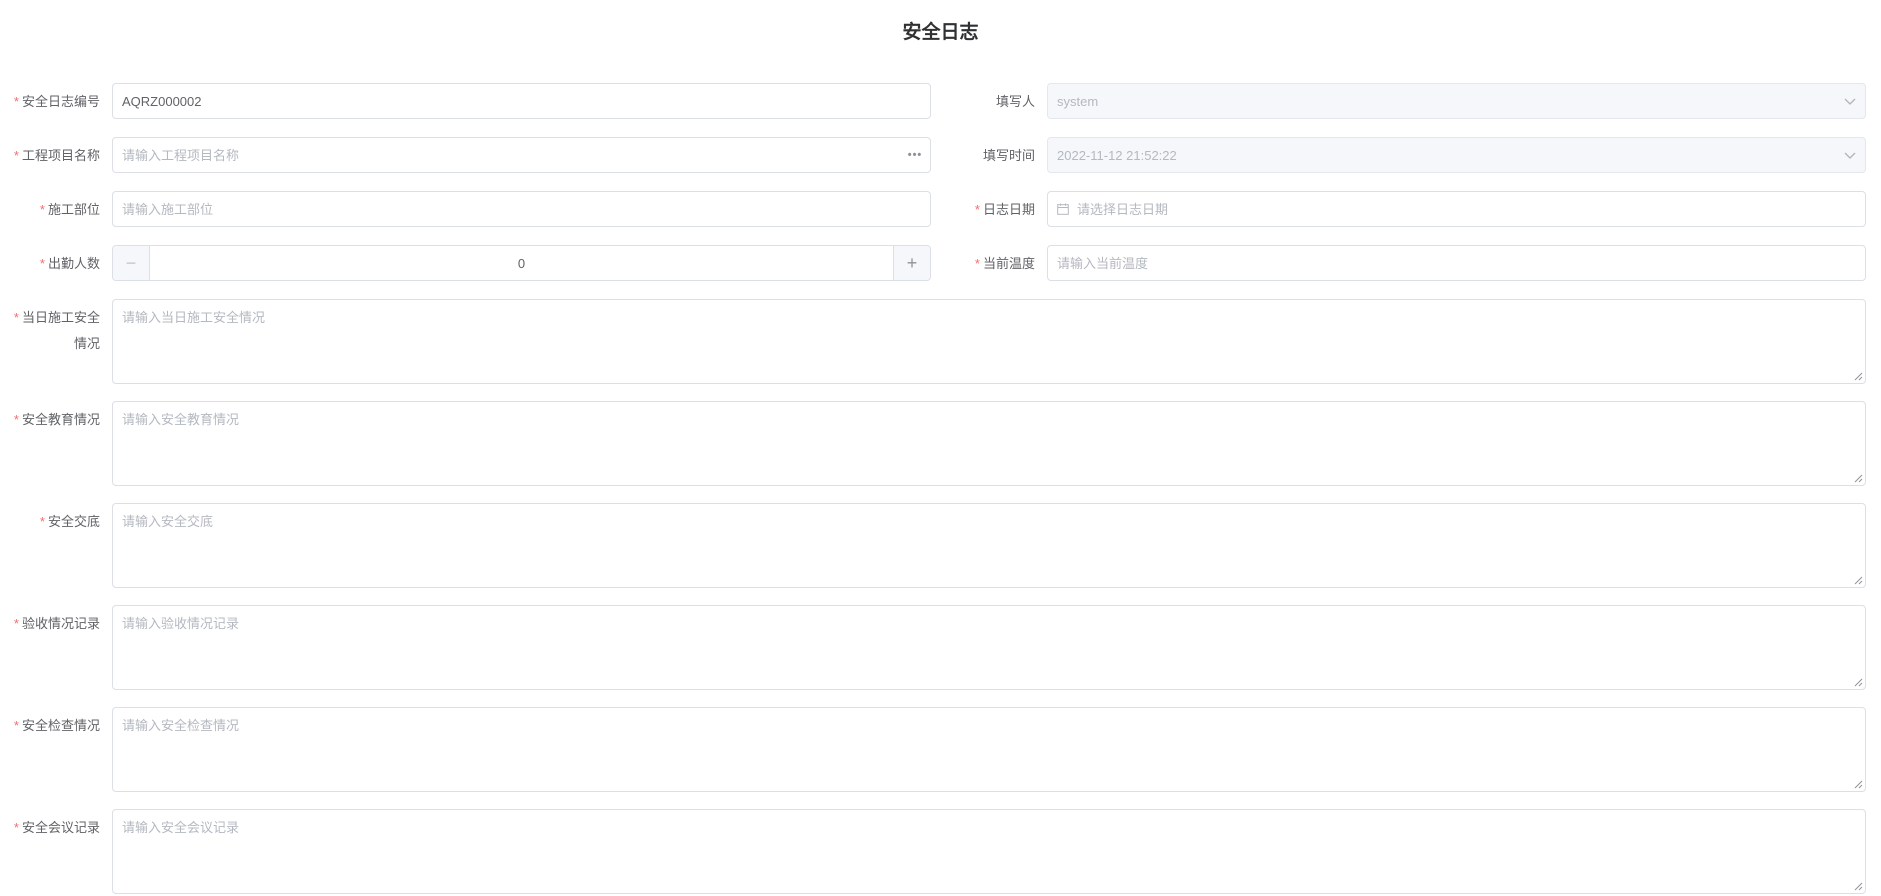 This screenshot has width=1881, height=896. I want to click on log-date-picker, so click(1456, 209).